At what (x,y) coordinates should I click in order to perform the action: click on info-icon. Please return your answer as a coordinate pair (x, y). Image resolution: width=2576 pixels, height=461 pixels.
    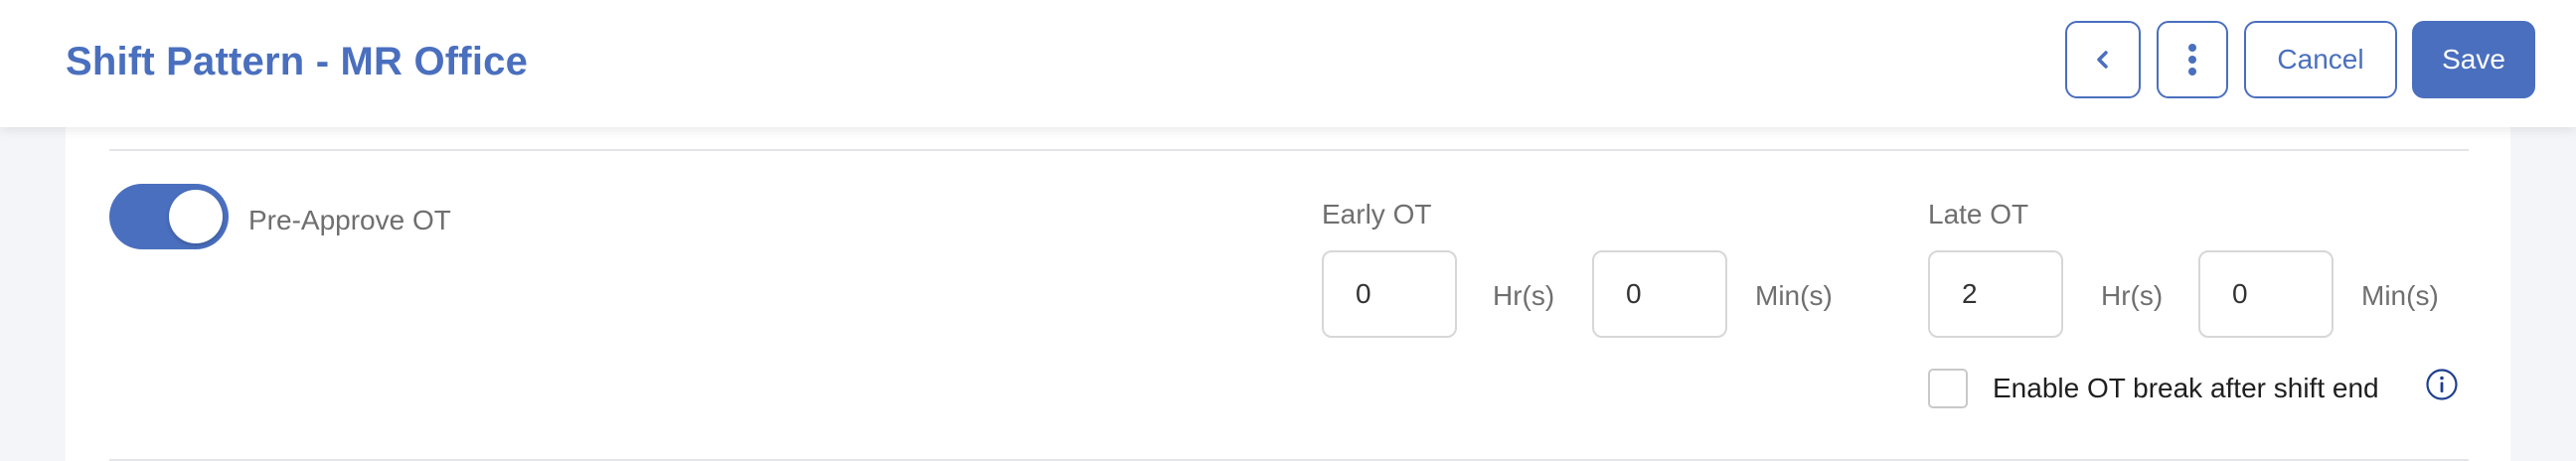
    Looking at the image, I should click on (2442, 384).